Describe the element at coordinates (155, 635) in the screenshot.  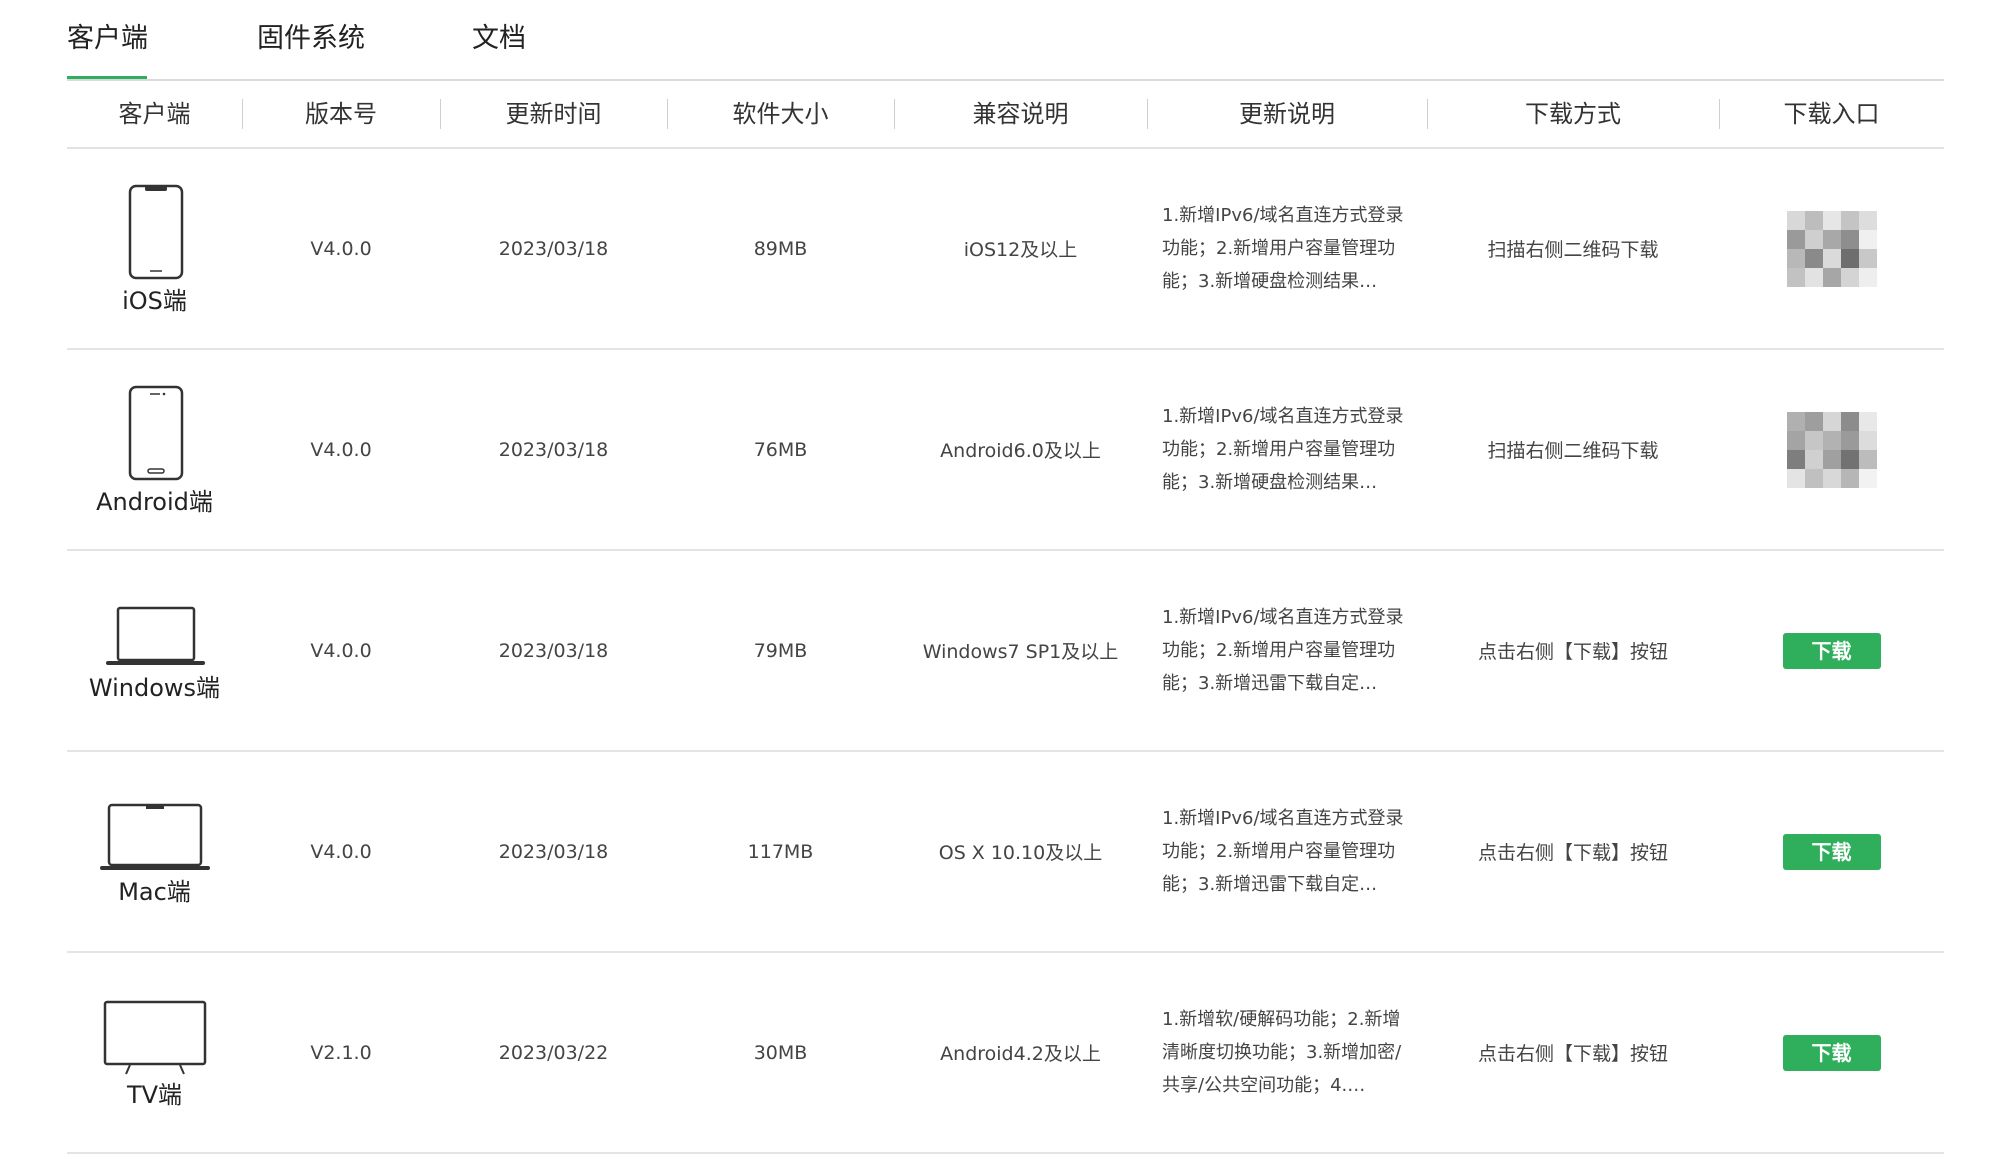
I see `laptop-icon` at that location.